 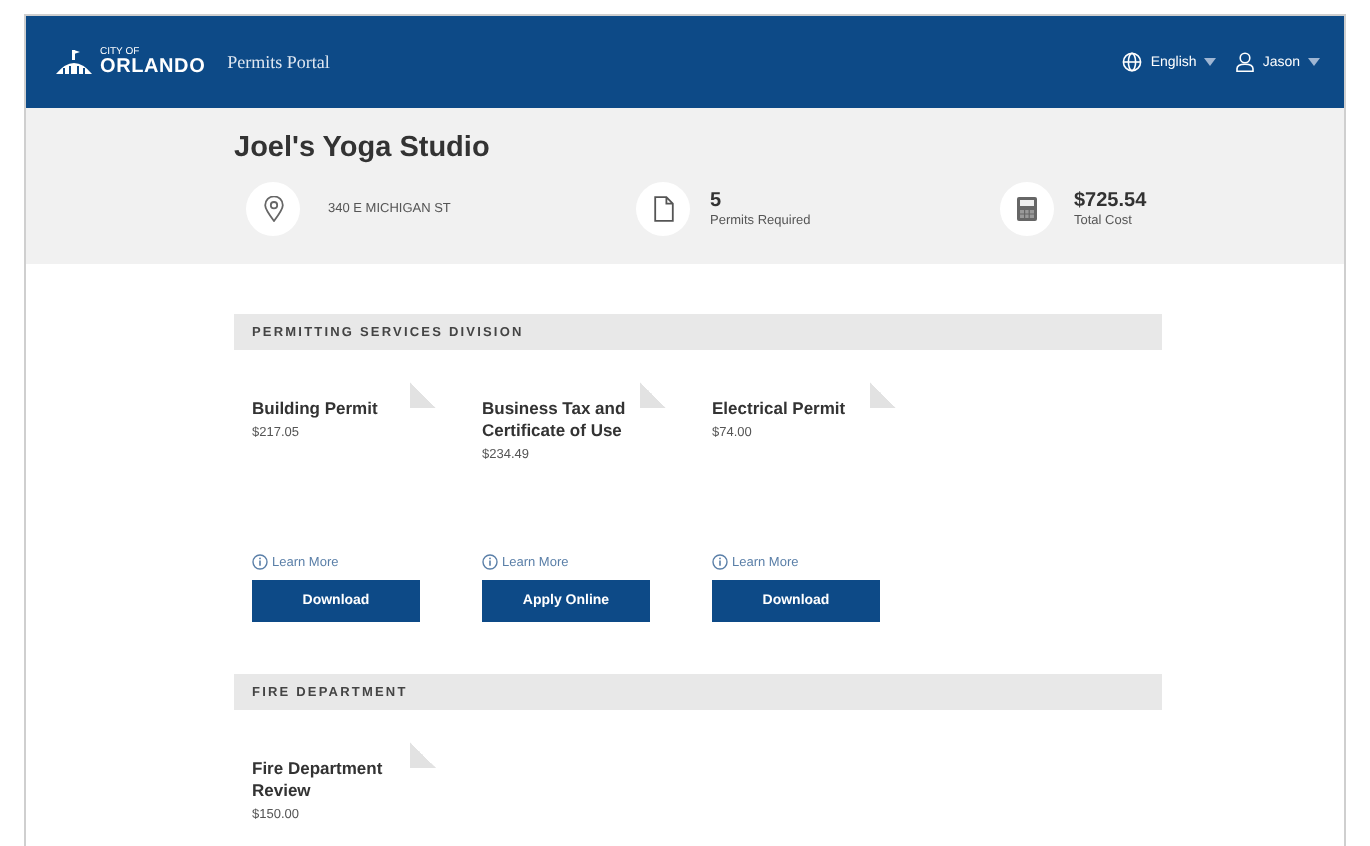 I want to click on total-cost-value: $725.54, so click(x=1110, y=202).